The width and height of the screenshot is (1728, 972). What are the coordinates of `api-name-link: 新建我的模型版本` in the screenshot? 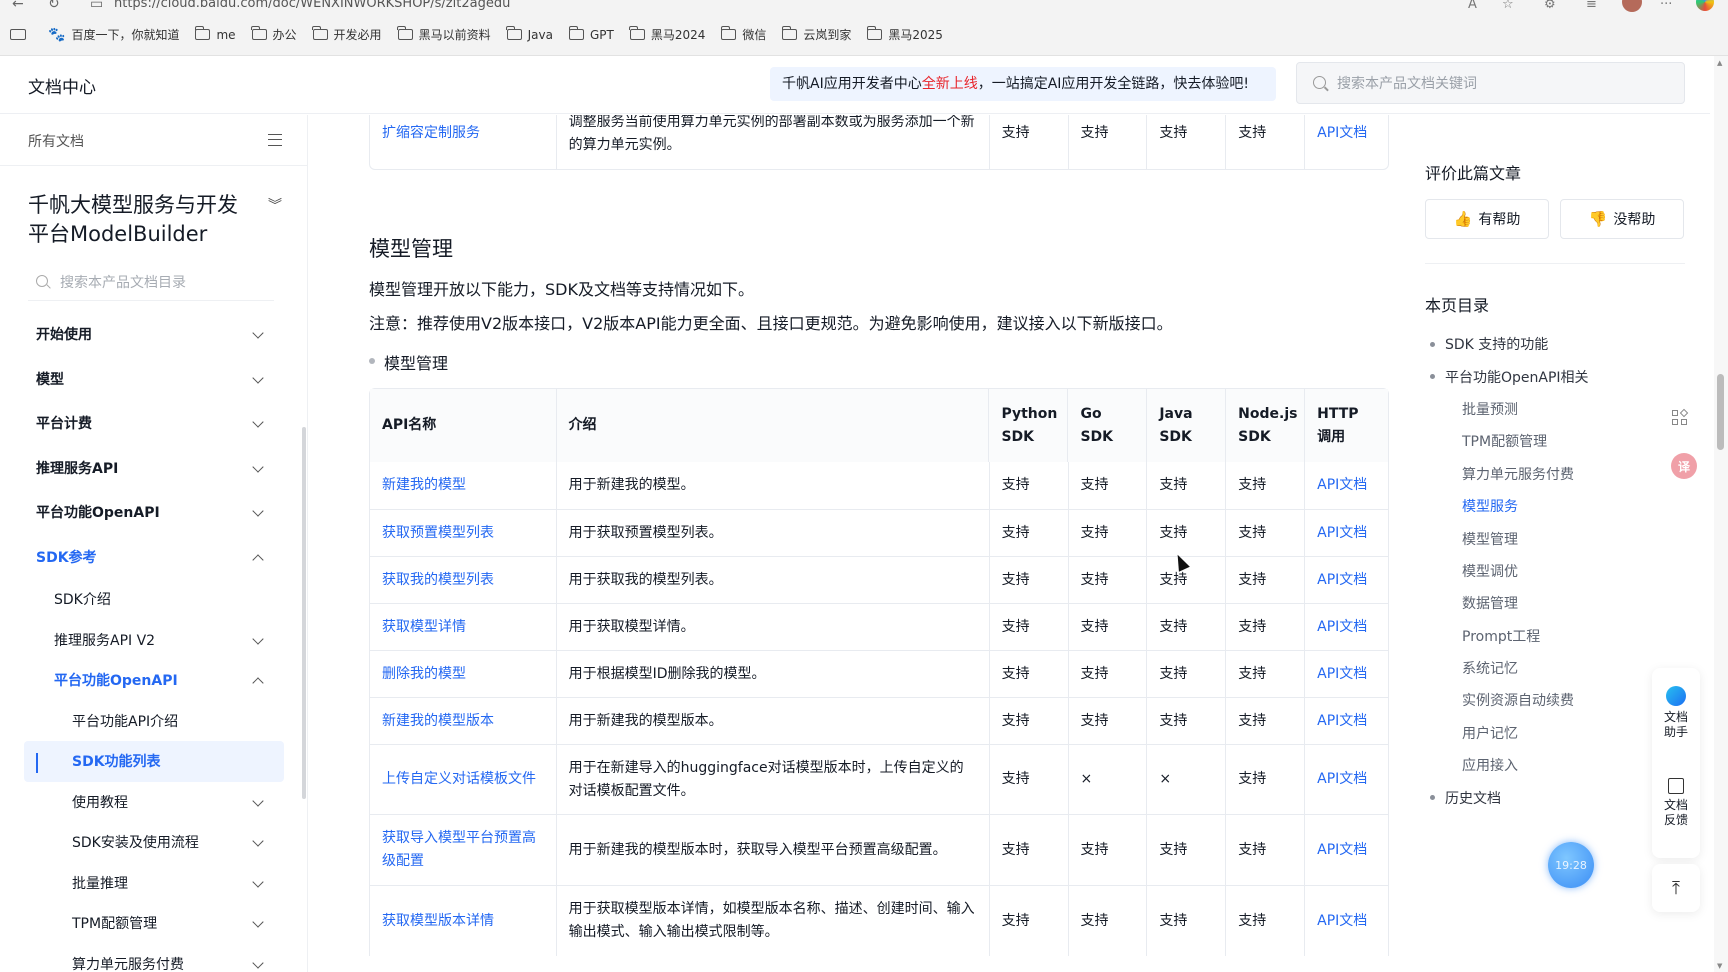 It's located at (463, 721).